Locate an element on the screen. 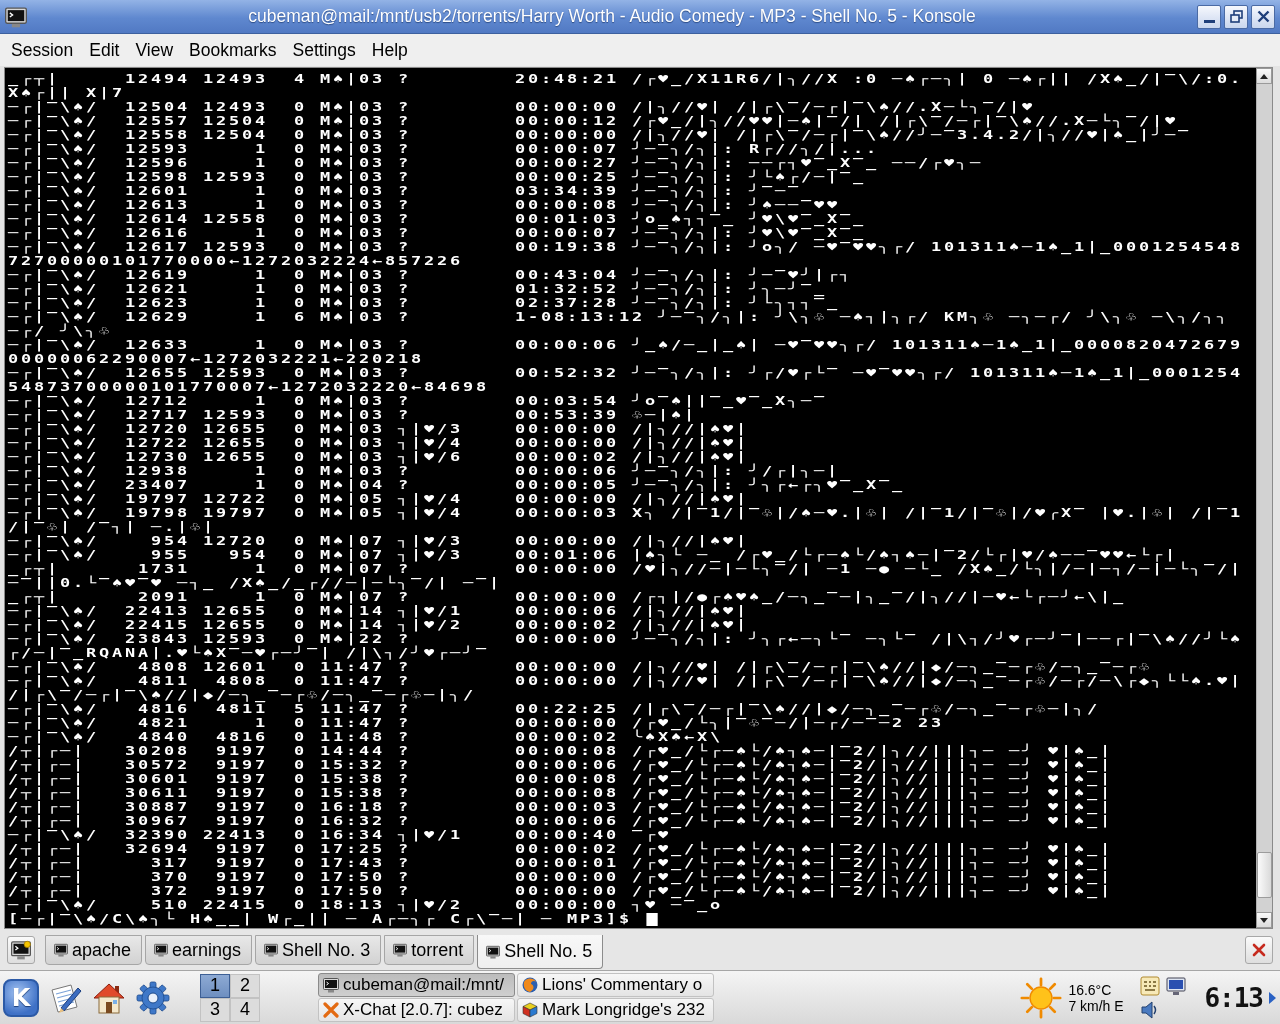 The width and height of the screenshot is (1280, 1024). scrollbar-thumb is located at coordinates (1264, 875).